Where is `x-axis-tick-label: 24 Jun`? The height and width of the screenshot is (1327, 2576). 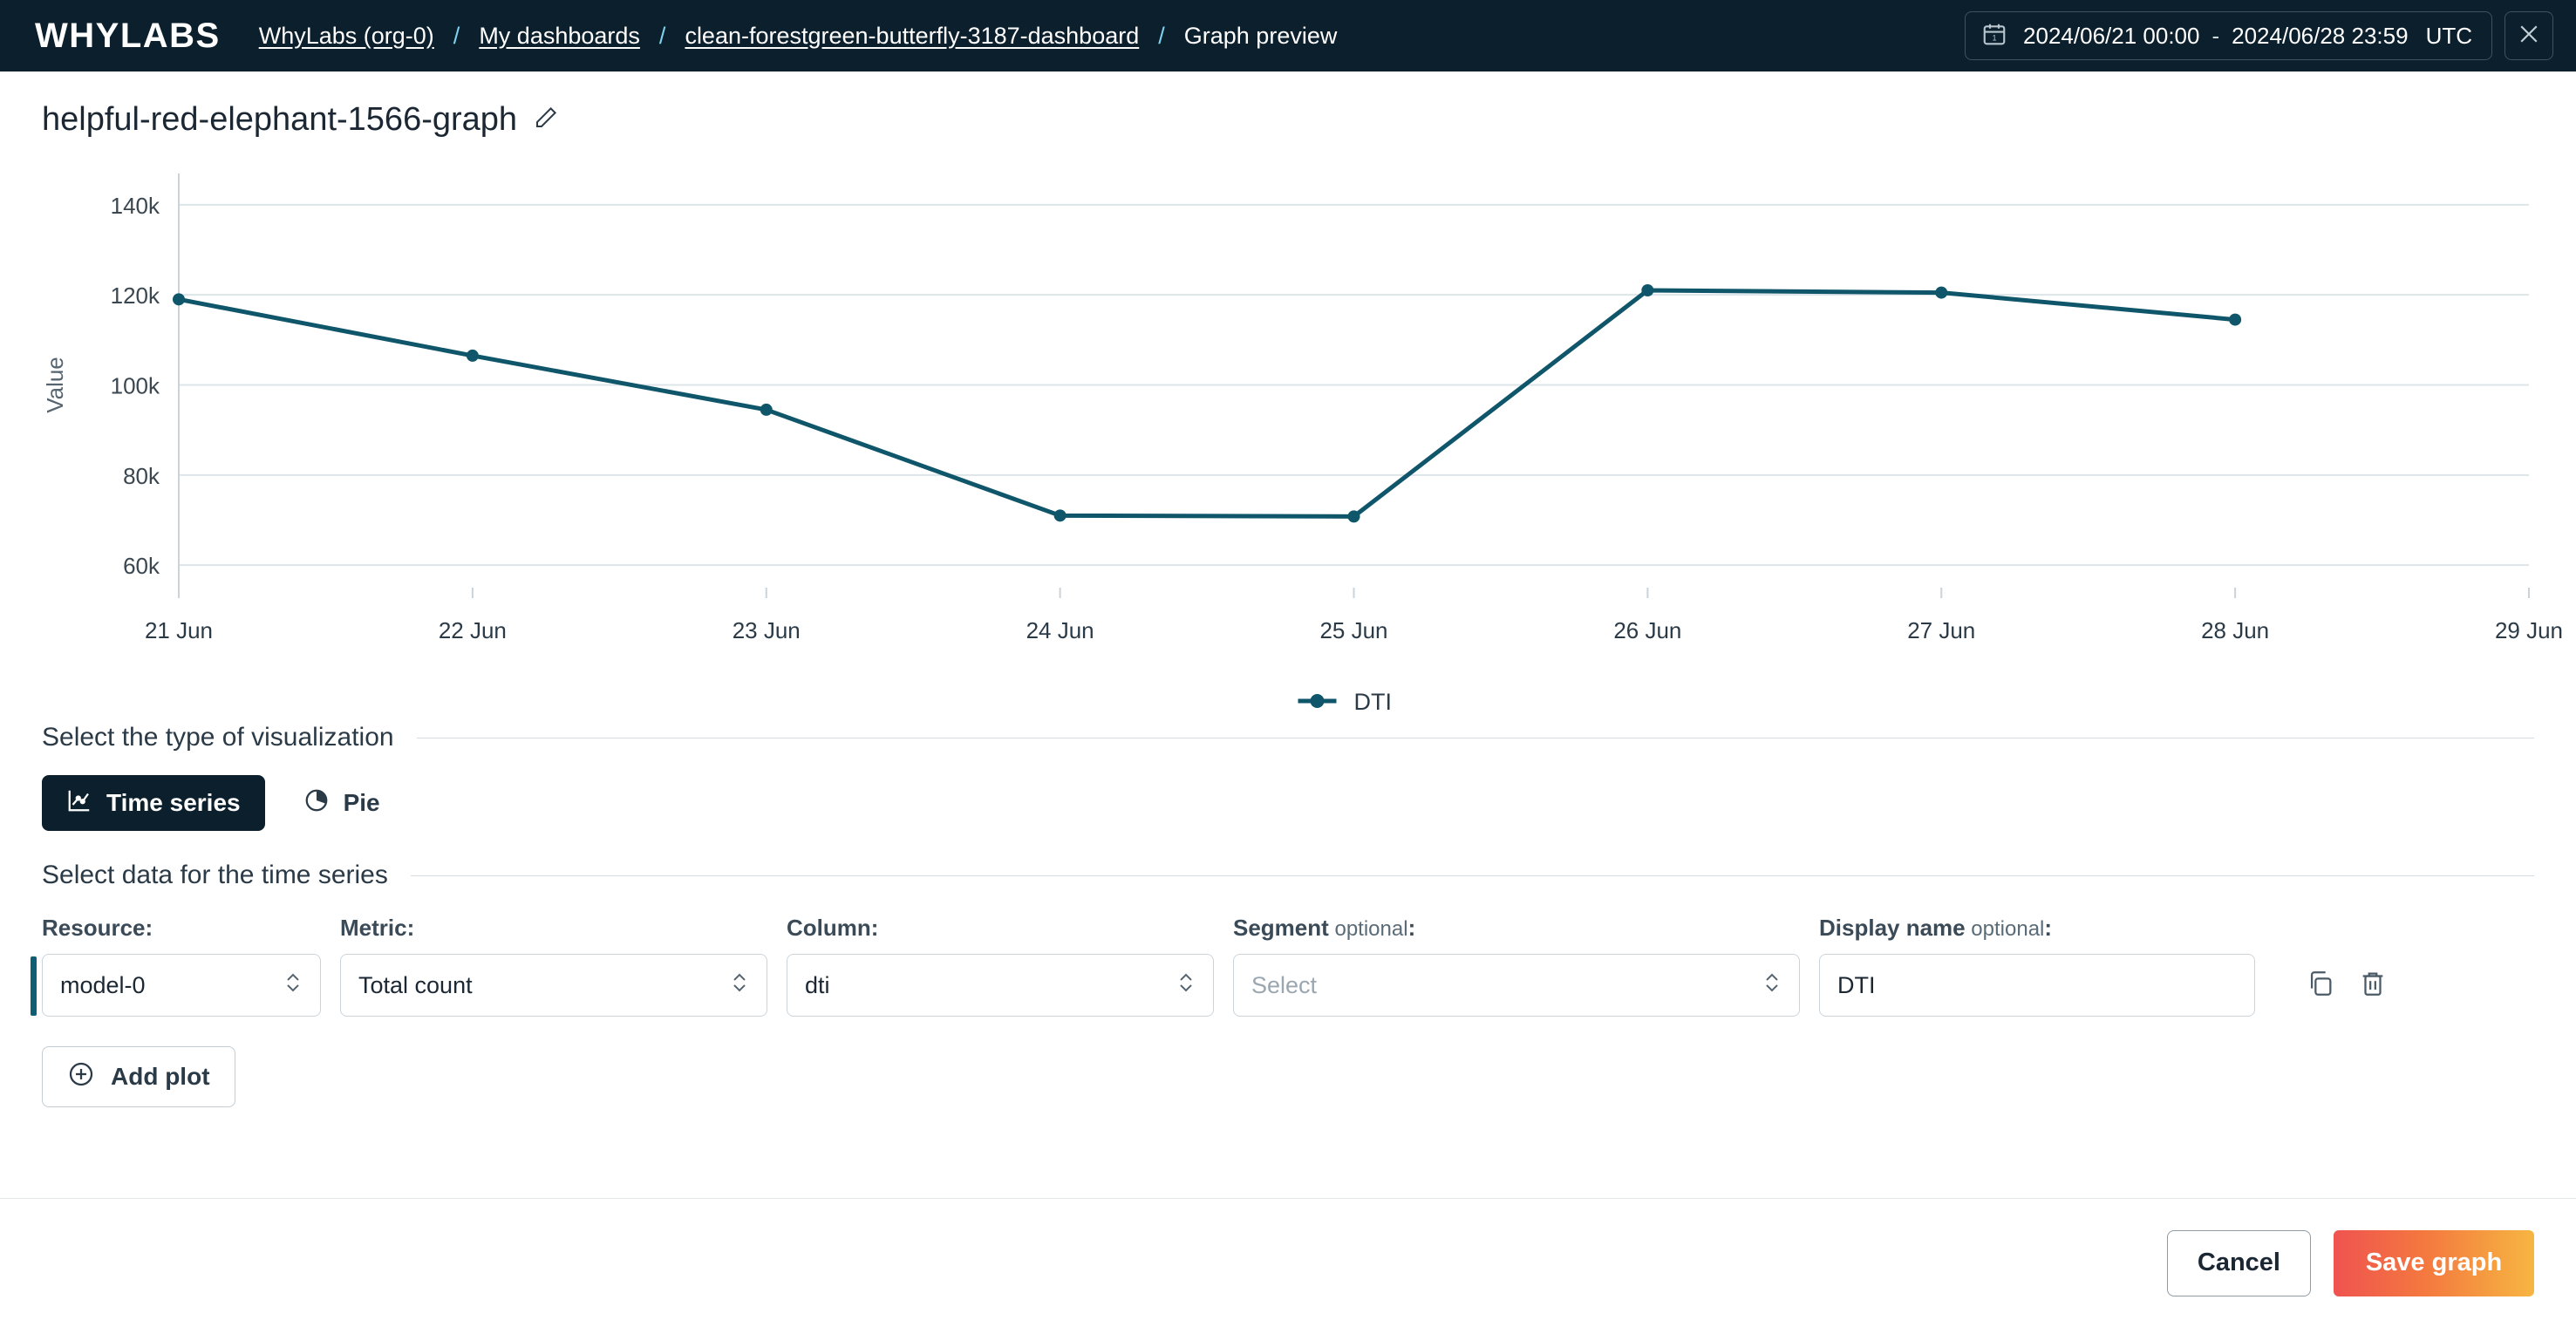
x-axis-tick-label: 24 Jun is located at coordinates (1060, 630).